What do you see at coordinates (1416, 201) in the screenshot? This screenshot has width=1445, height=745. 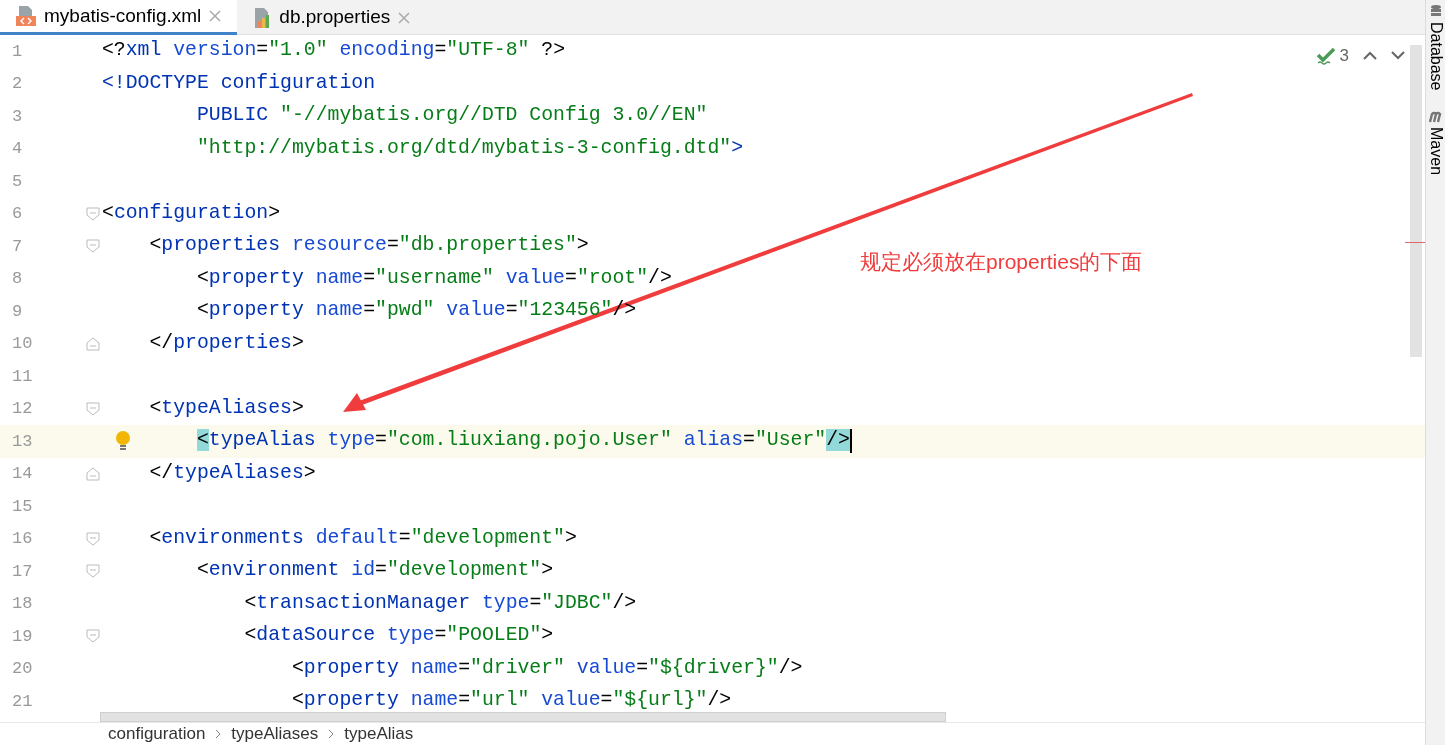 I see `vertical-scrollbar` at bounding box center [1416, 201].